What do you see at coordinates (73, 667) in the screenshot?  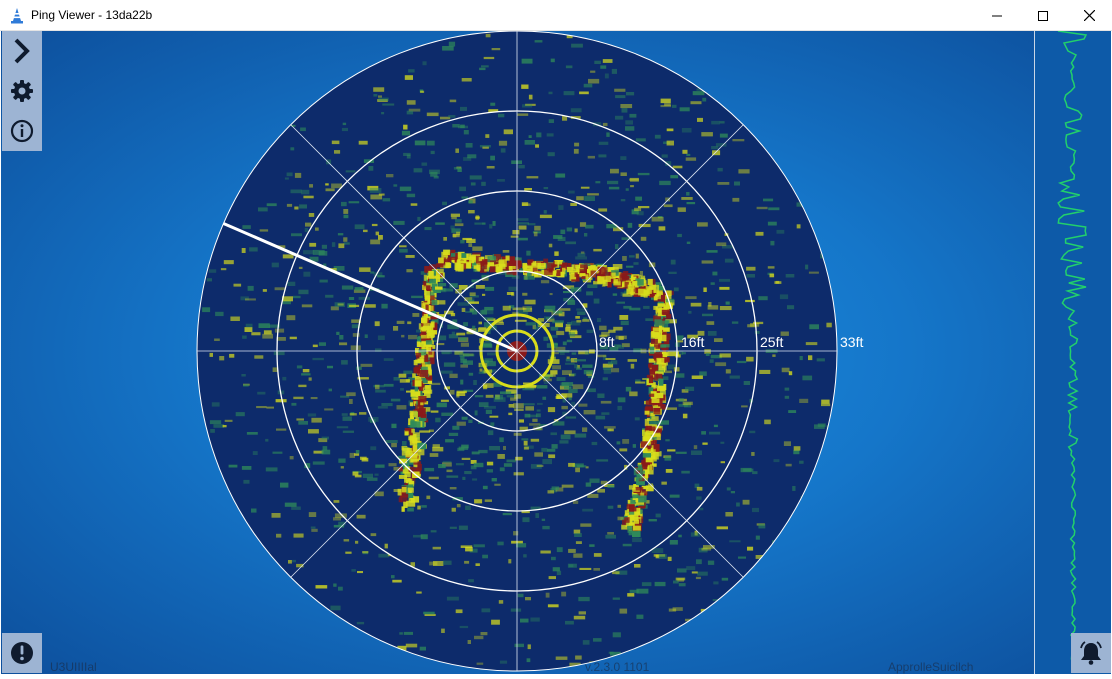 I see `status-left-text: U3UIIIIal` at bounding box center [73, 667].